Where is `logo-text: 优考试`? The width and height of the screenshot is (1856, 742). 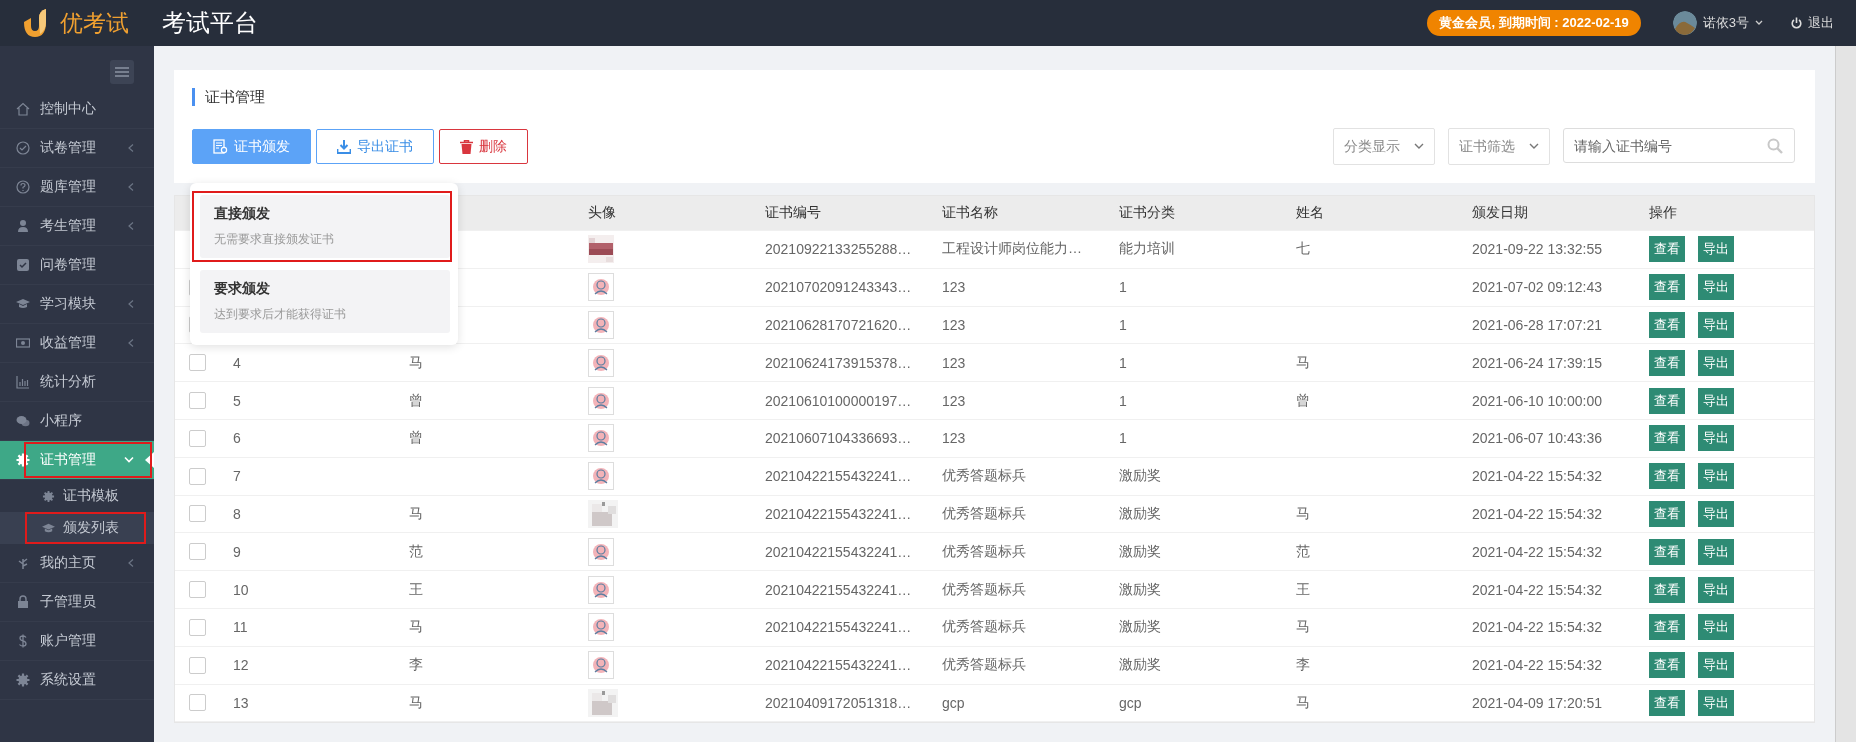 logo-text: 优考试 is located at coordinates (94, 23).